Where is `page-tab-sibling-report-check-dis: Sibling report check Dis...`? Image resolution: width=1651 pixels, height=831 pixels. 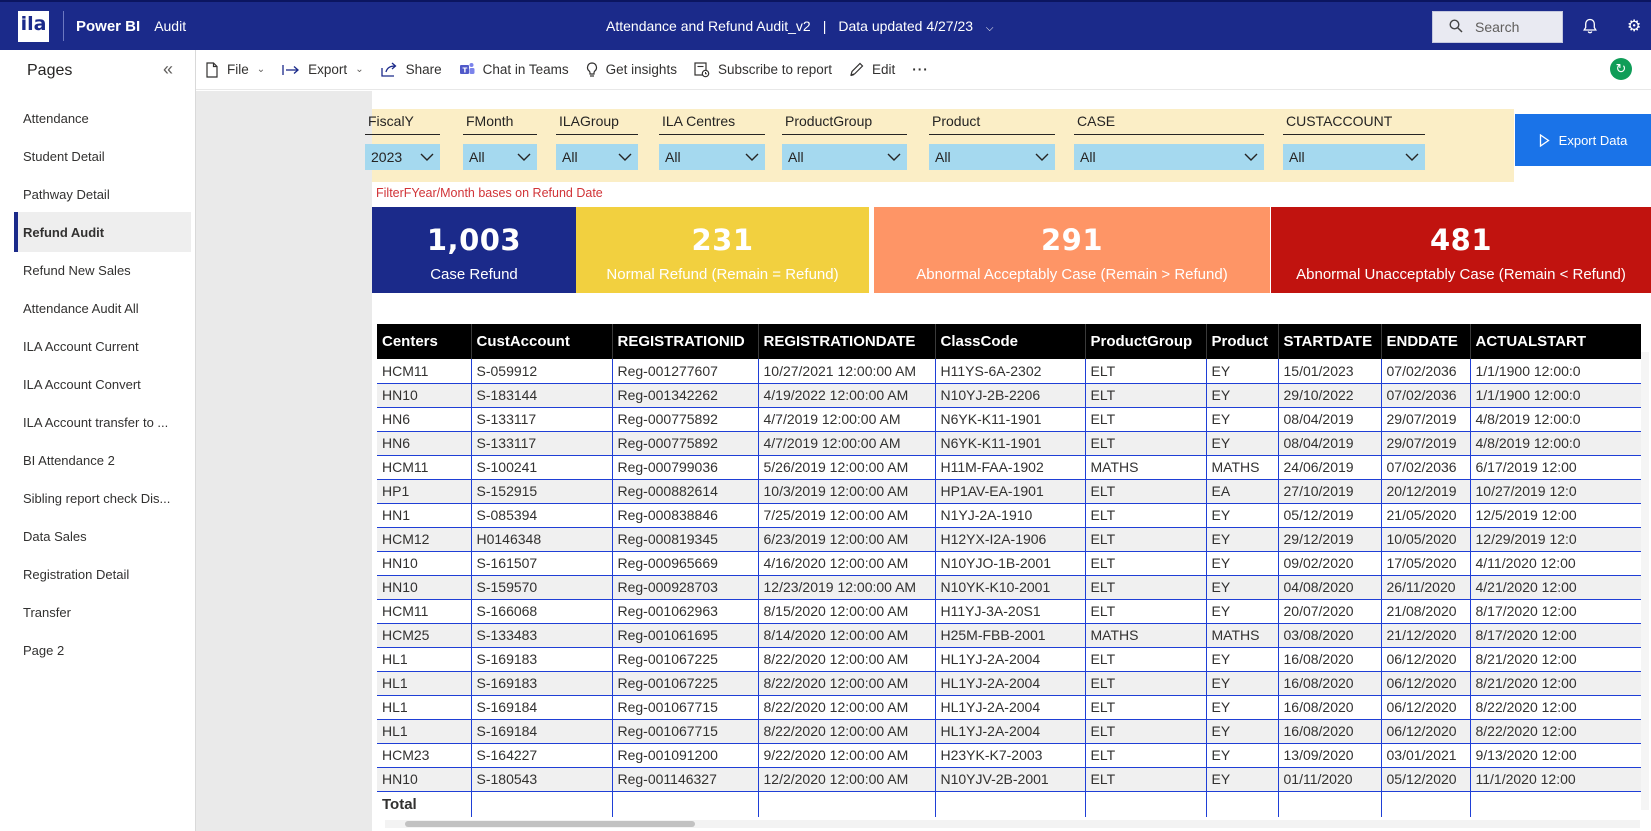 page-tab-sibling-report-check-dis: Sibling report check Dis... is located at coordinates (102, 498).